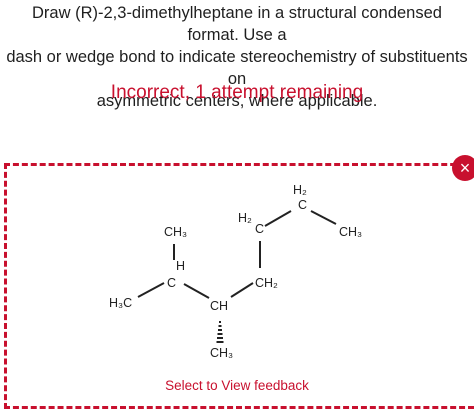  What do you see at coordinates (350, 232) in the screenshot?
I see `atom-c7-methyl: CH₃` at bounding box center [350, 232].